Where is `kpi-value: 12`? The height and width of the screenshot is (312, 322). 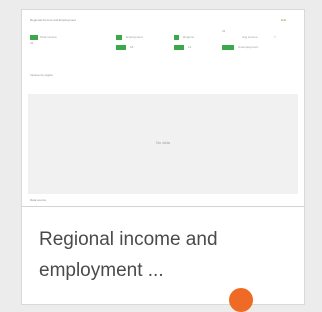 kpi-value: 12 is located at coordinates (190, 47).